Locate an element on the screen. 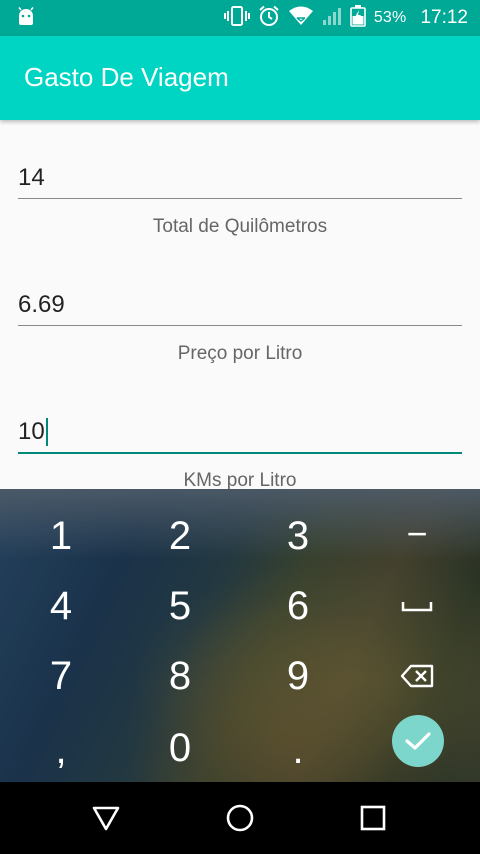 This screenshot has height=854, width=480. battery-icon is located at coordinates (358, 18).